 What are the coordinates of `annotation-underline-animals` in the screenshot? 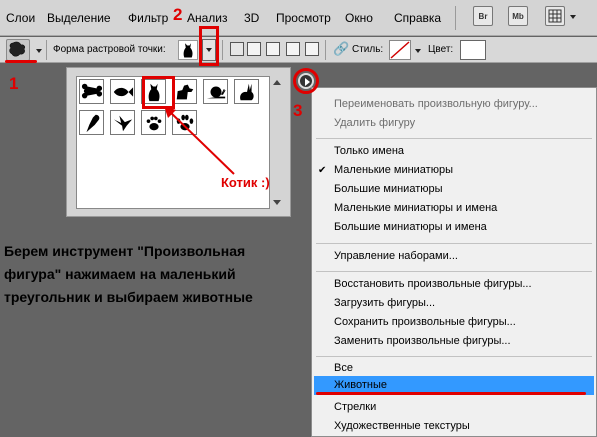 It's located at (451, 393).